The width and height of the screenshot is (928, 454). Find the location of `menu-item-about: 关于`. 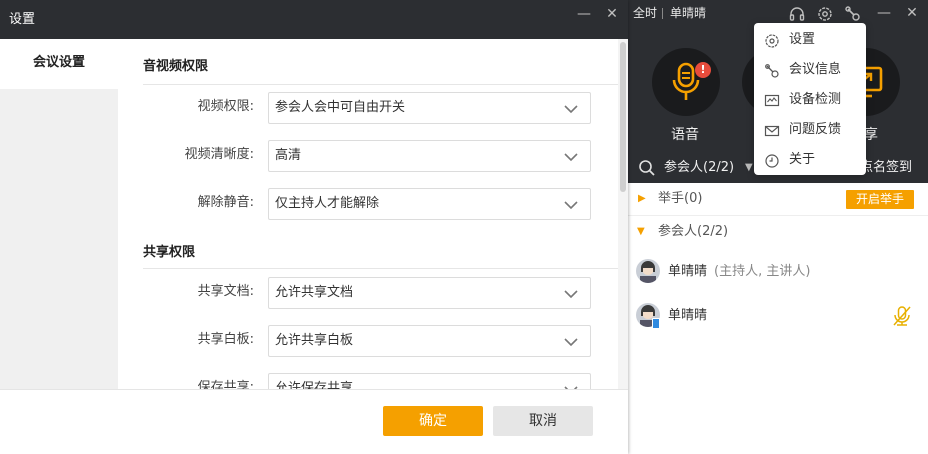

menu-item-about: 关于 is located at coordinates (810, 160).